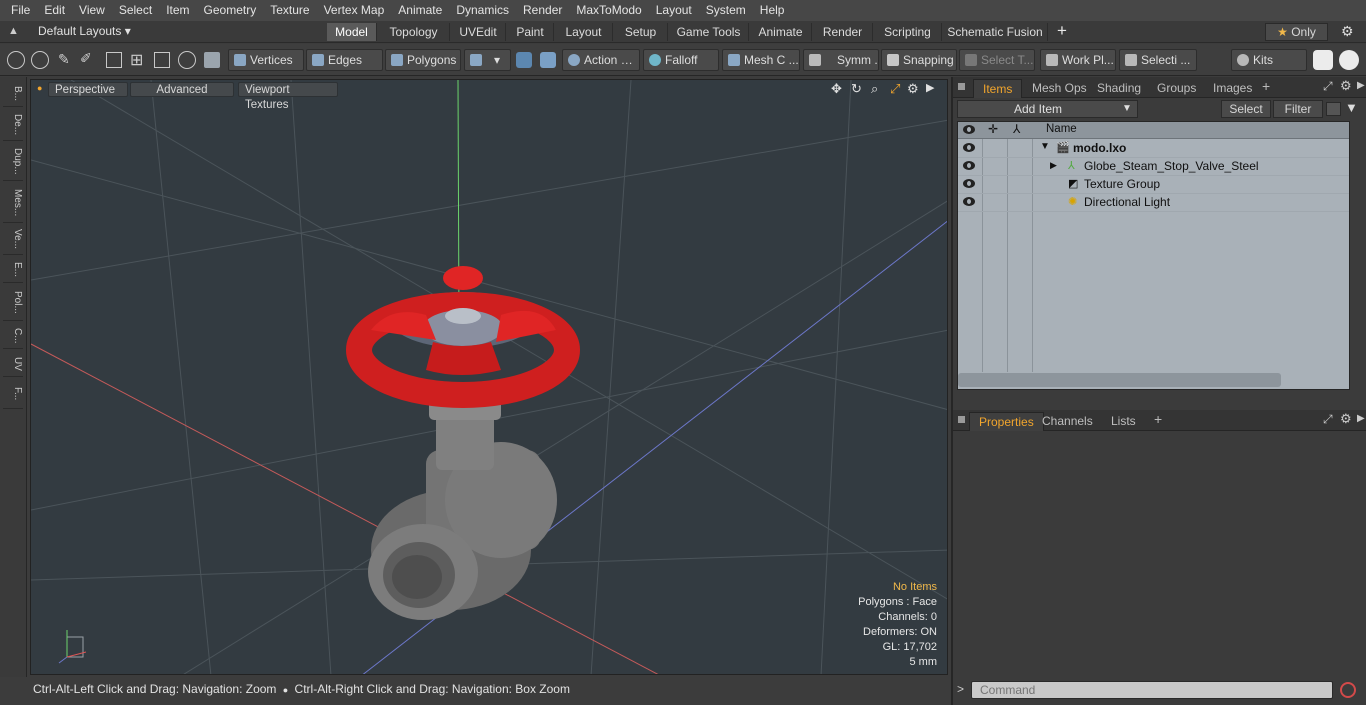 This screenshot has height=705, width=1366. I want to click on perspective-button: Perspective, so click(88, 89).